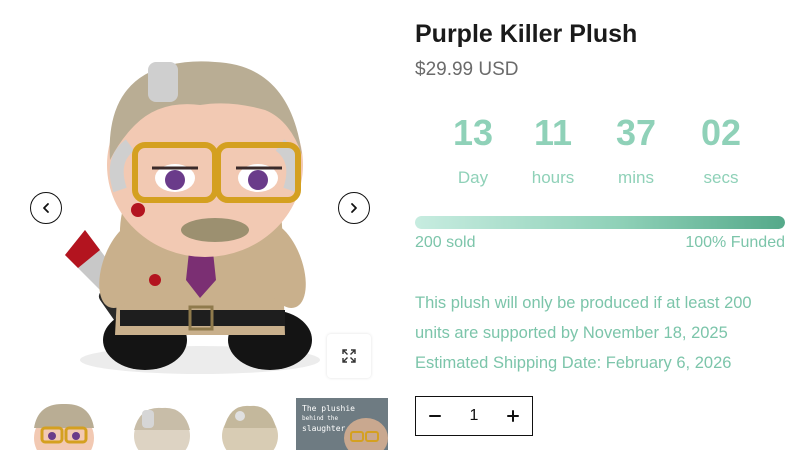  I want to click on funding-progress-bar, so click(600, 222).